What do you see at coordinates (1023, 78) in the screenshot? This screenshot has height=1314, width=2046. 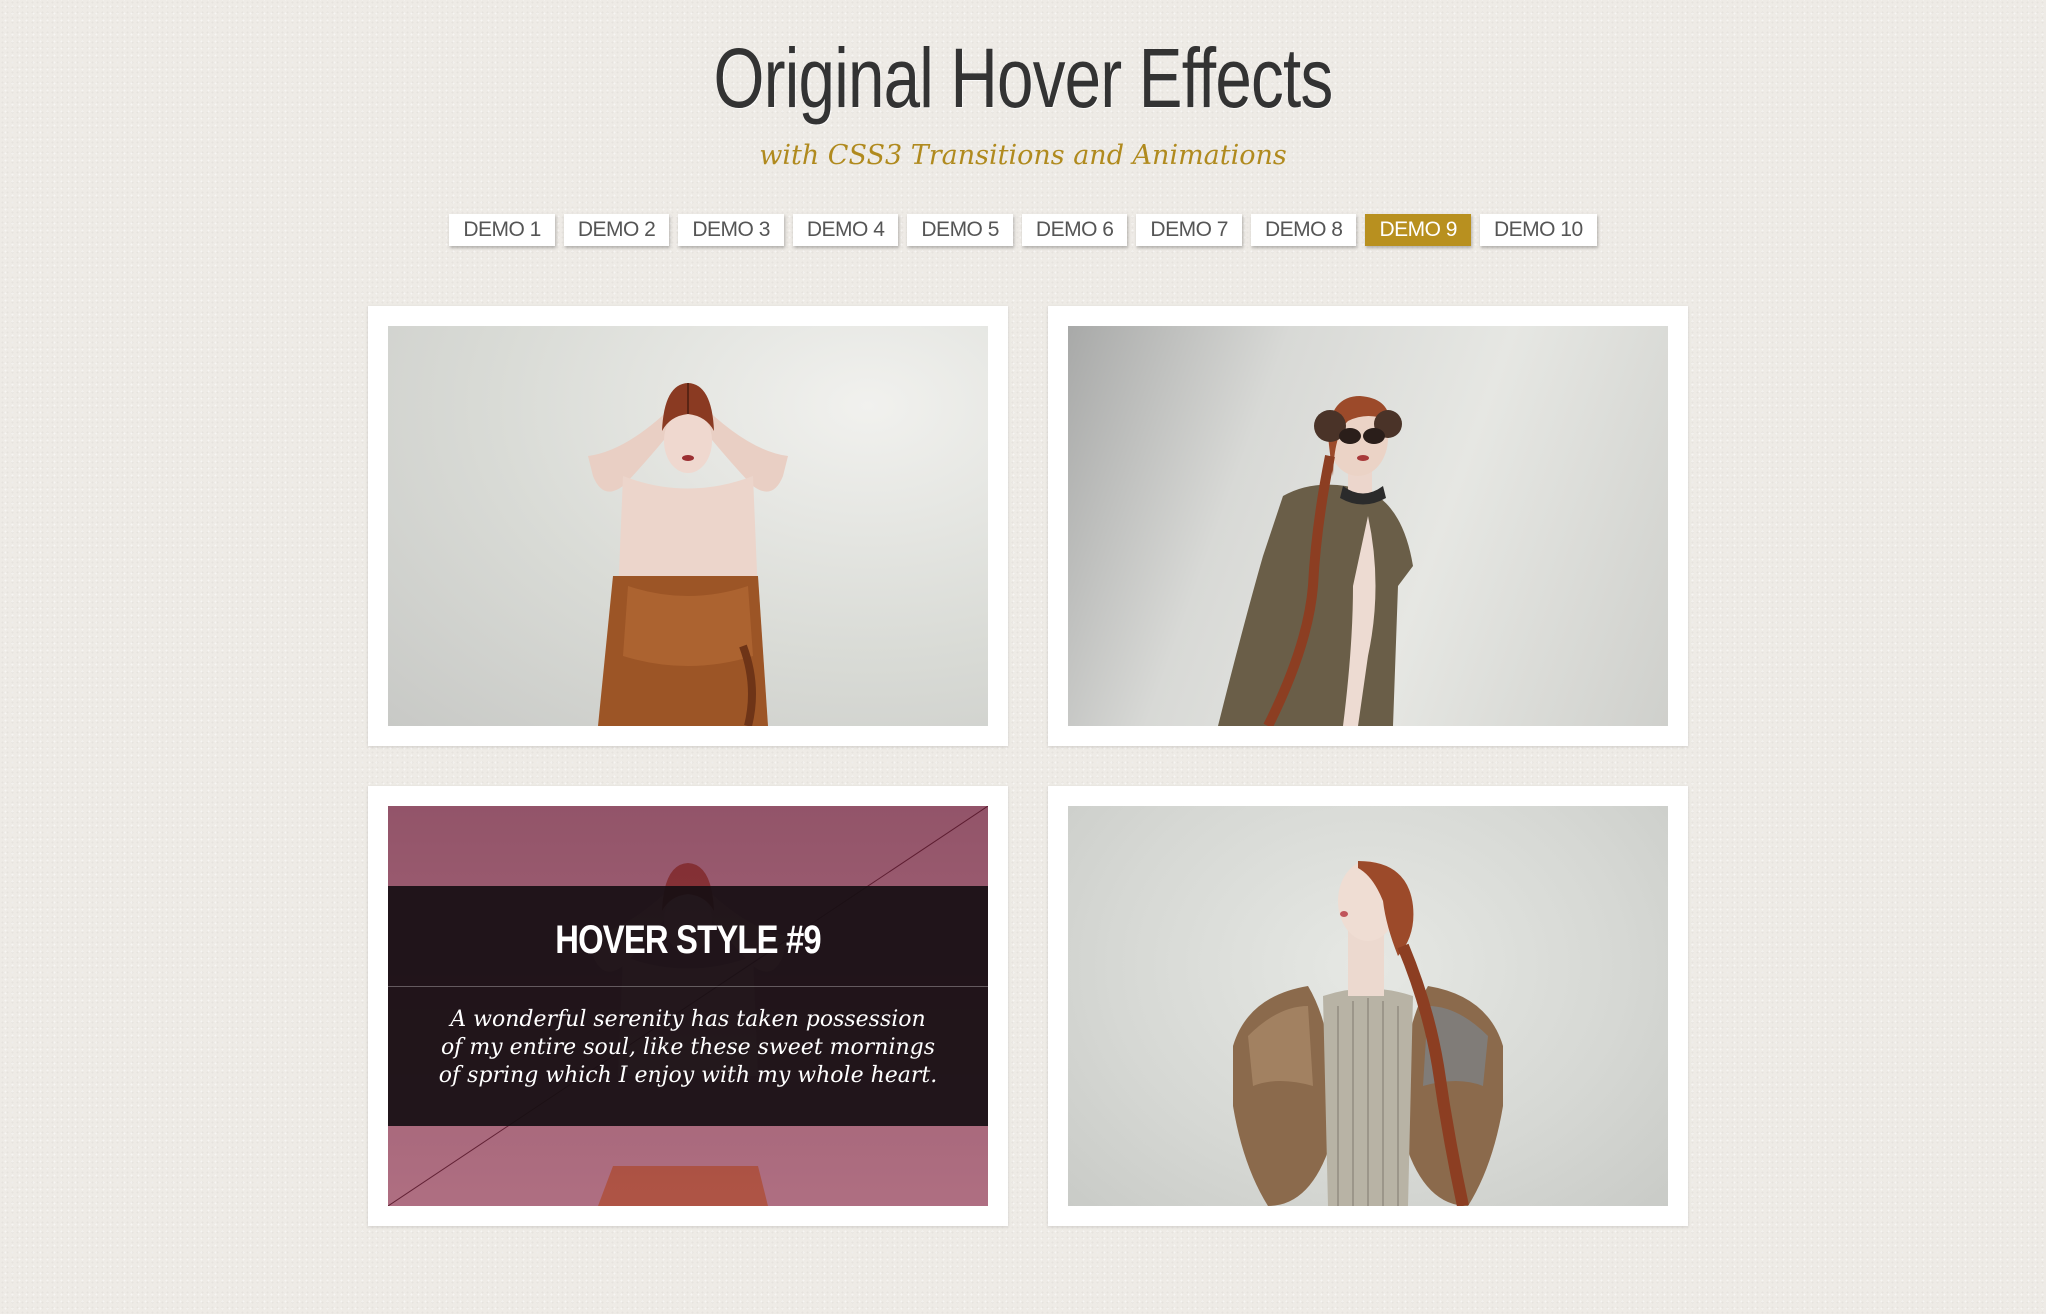 I see `page-title: Original Hover Effects` at bounding box center [1023, 78].